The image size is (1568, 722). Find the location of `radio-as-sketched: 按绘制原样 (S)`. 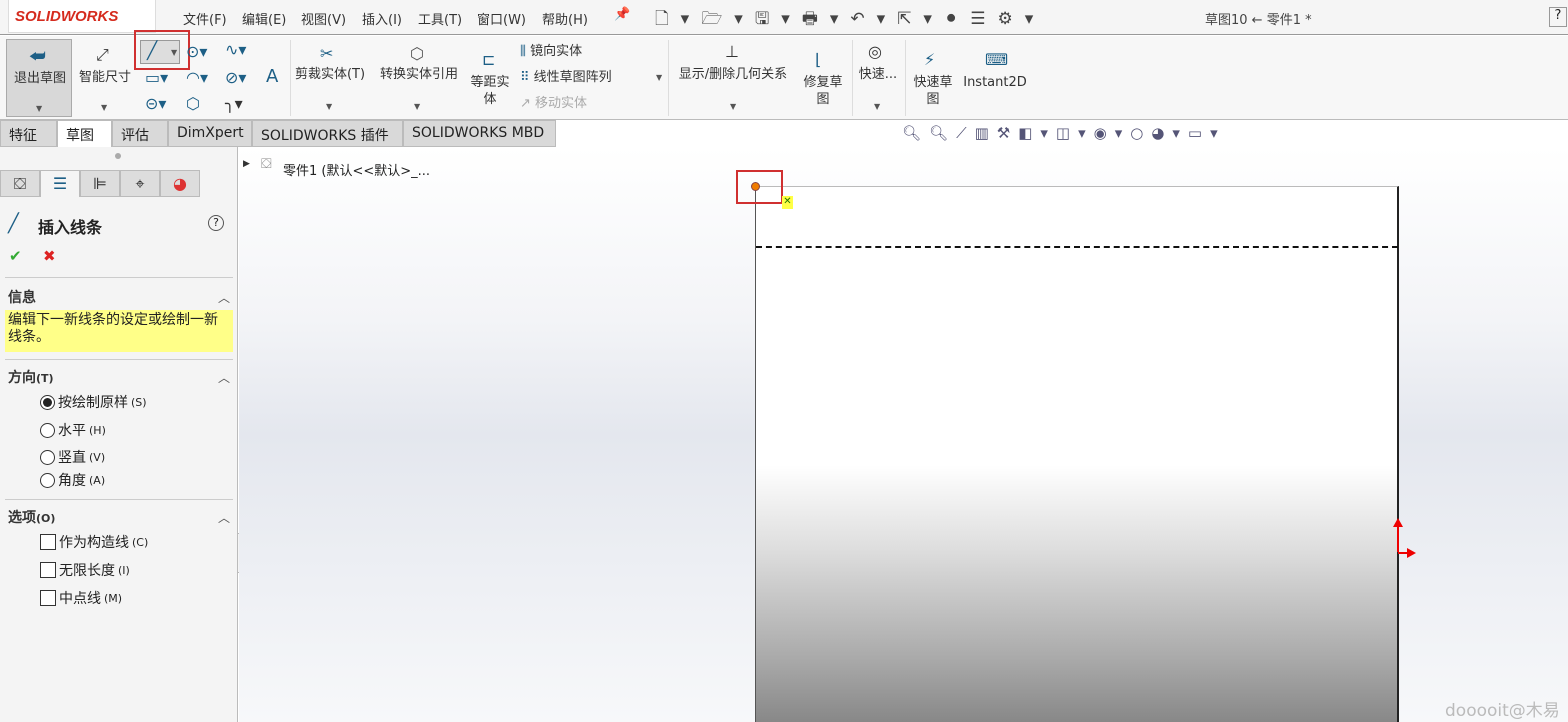

radio-as-sketched: 按绘制原样 (S) is located at coordinates (93, 402).